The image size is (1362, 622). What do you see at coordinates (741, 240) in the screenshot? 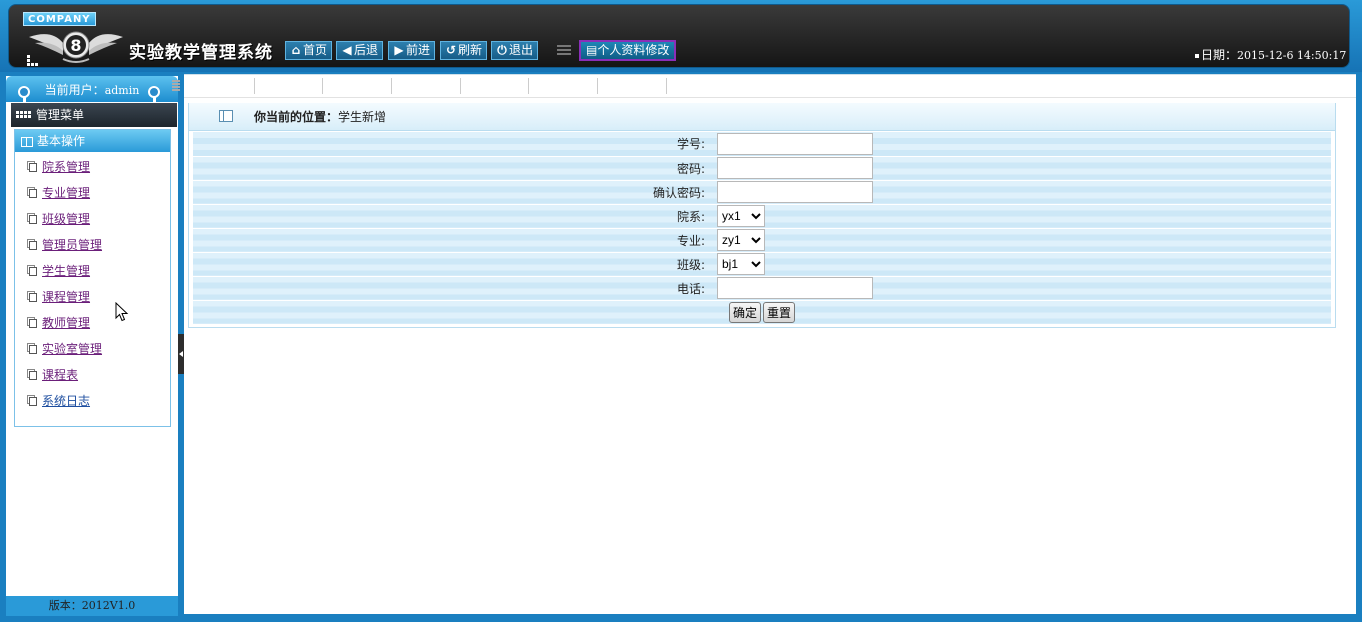
I see `major-select: zy1` at bounding box center [741, 240].